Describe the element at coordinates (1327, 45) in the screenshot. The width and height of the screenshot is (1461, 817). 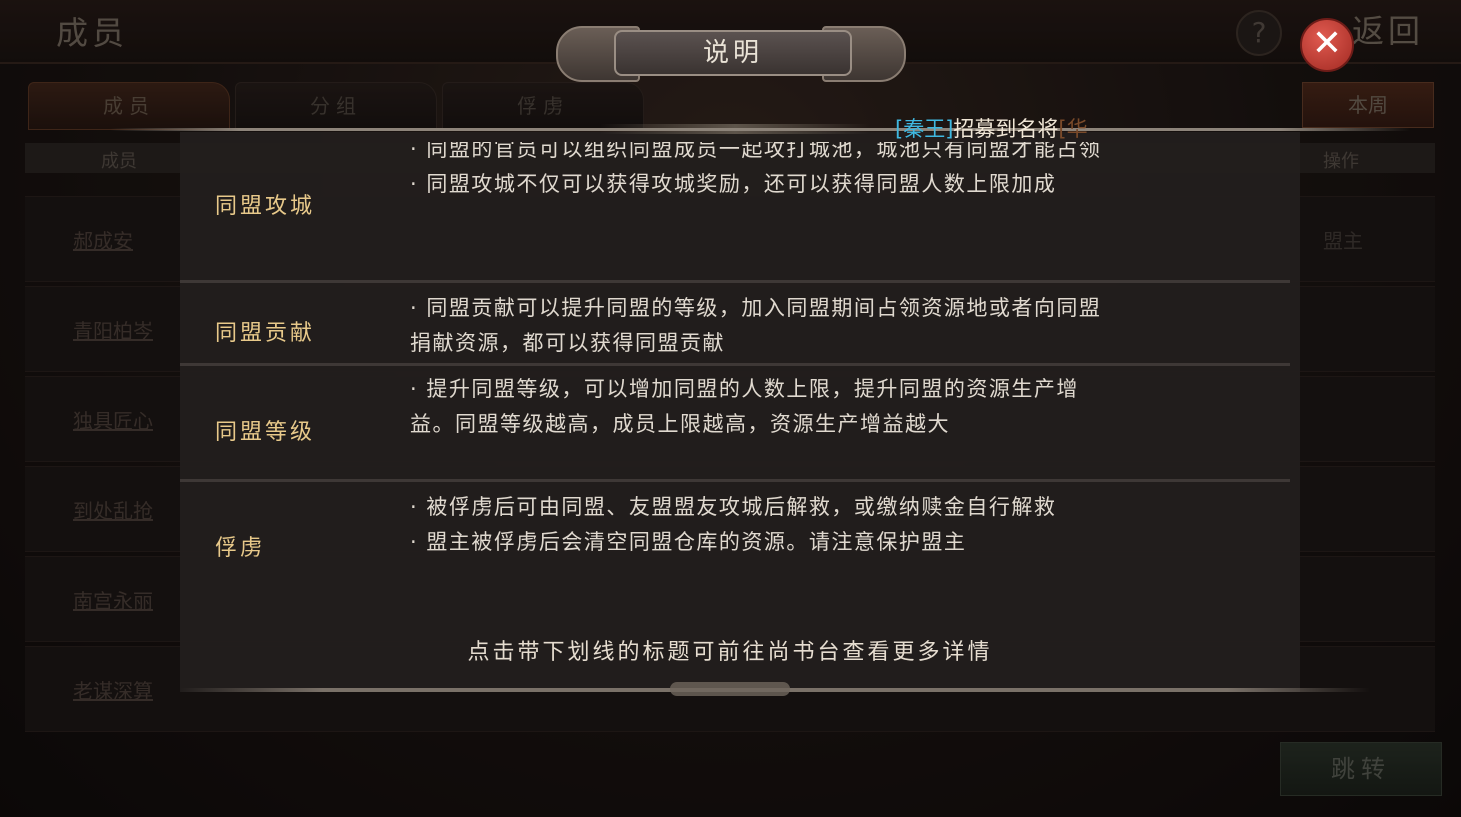
I see `close-button: ✕` at that location.